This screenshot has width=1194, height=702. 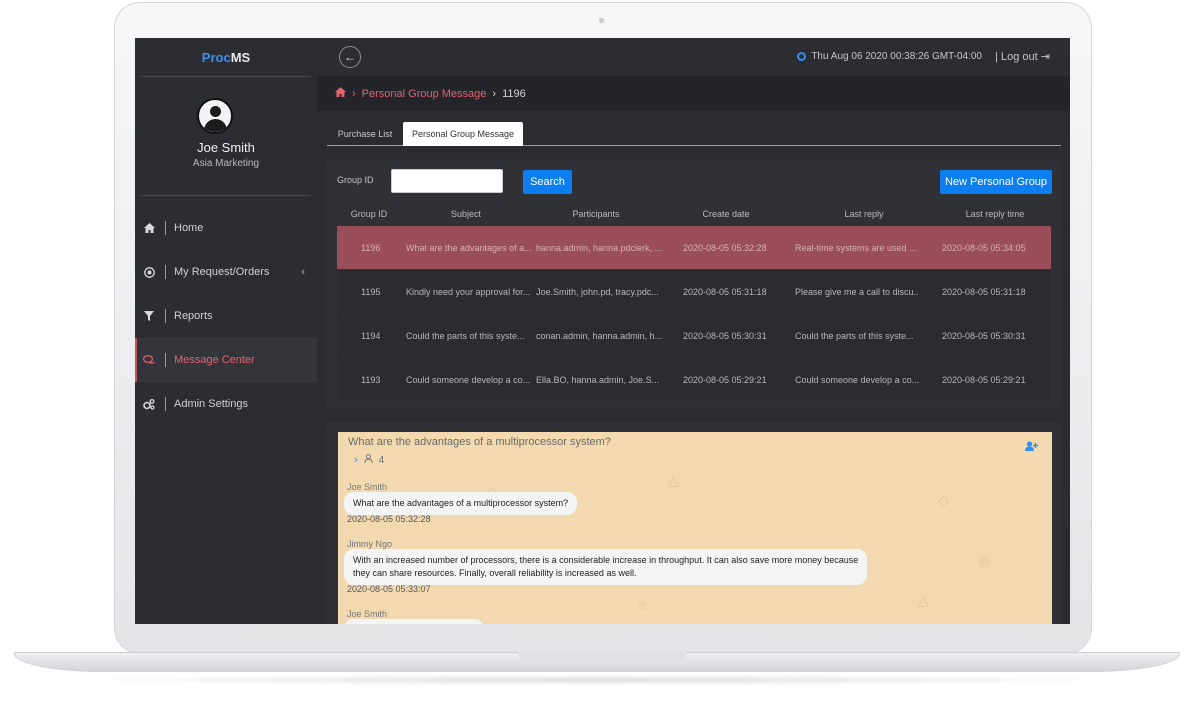 What do you see at coordinates (642, 605) in the screenshot?
I see `pattern-decoration: ○` at bounding box center [642, 605].